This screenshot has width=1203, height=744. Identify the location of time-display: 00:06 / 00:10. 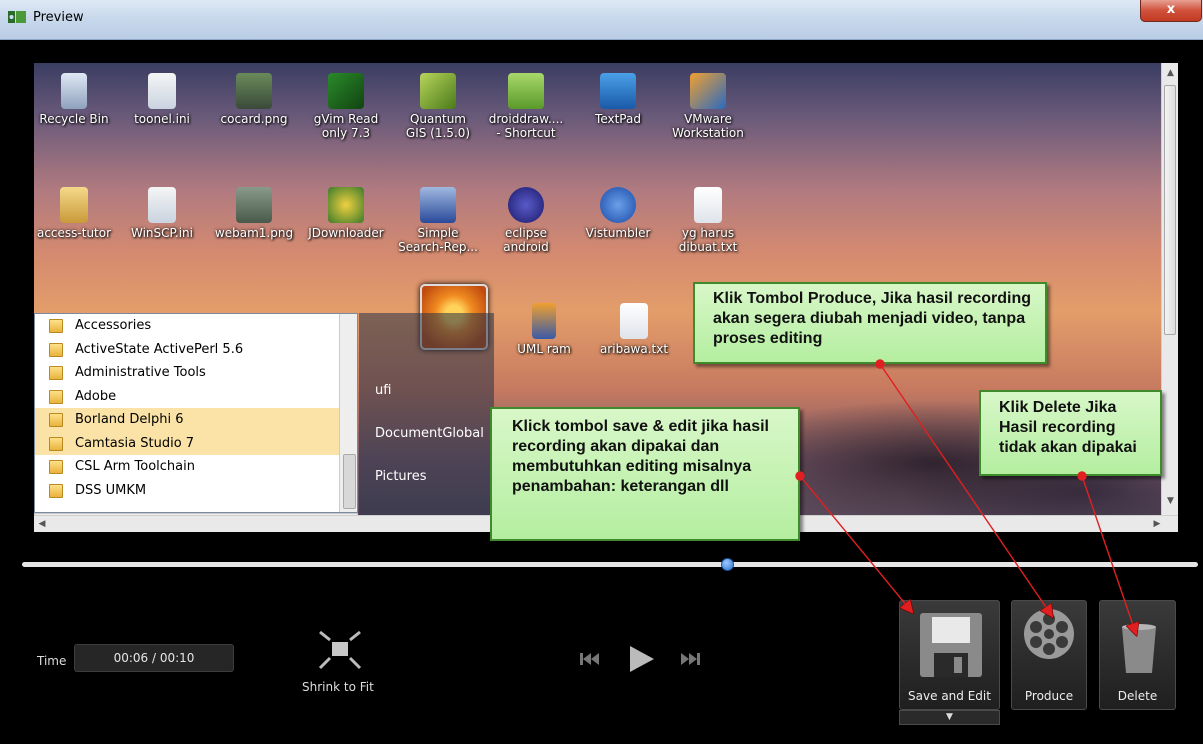
(154, 658).